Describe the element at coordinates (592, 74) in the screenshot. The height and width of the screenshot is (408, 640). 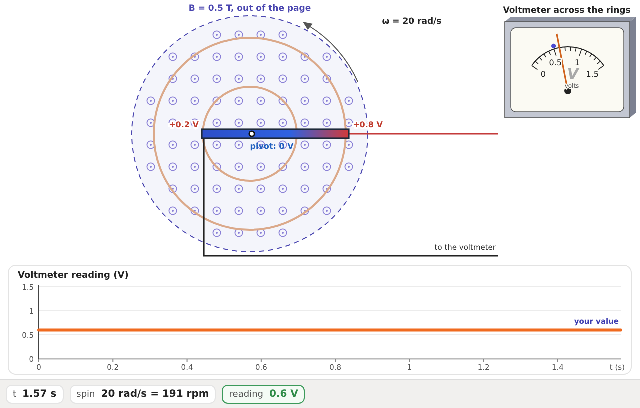
I see `dial-label: 1.5` at that location.